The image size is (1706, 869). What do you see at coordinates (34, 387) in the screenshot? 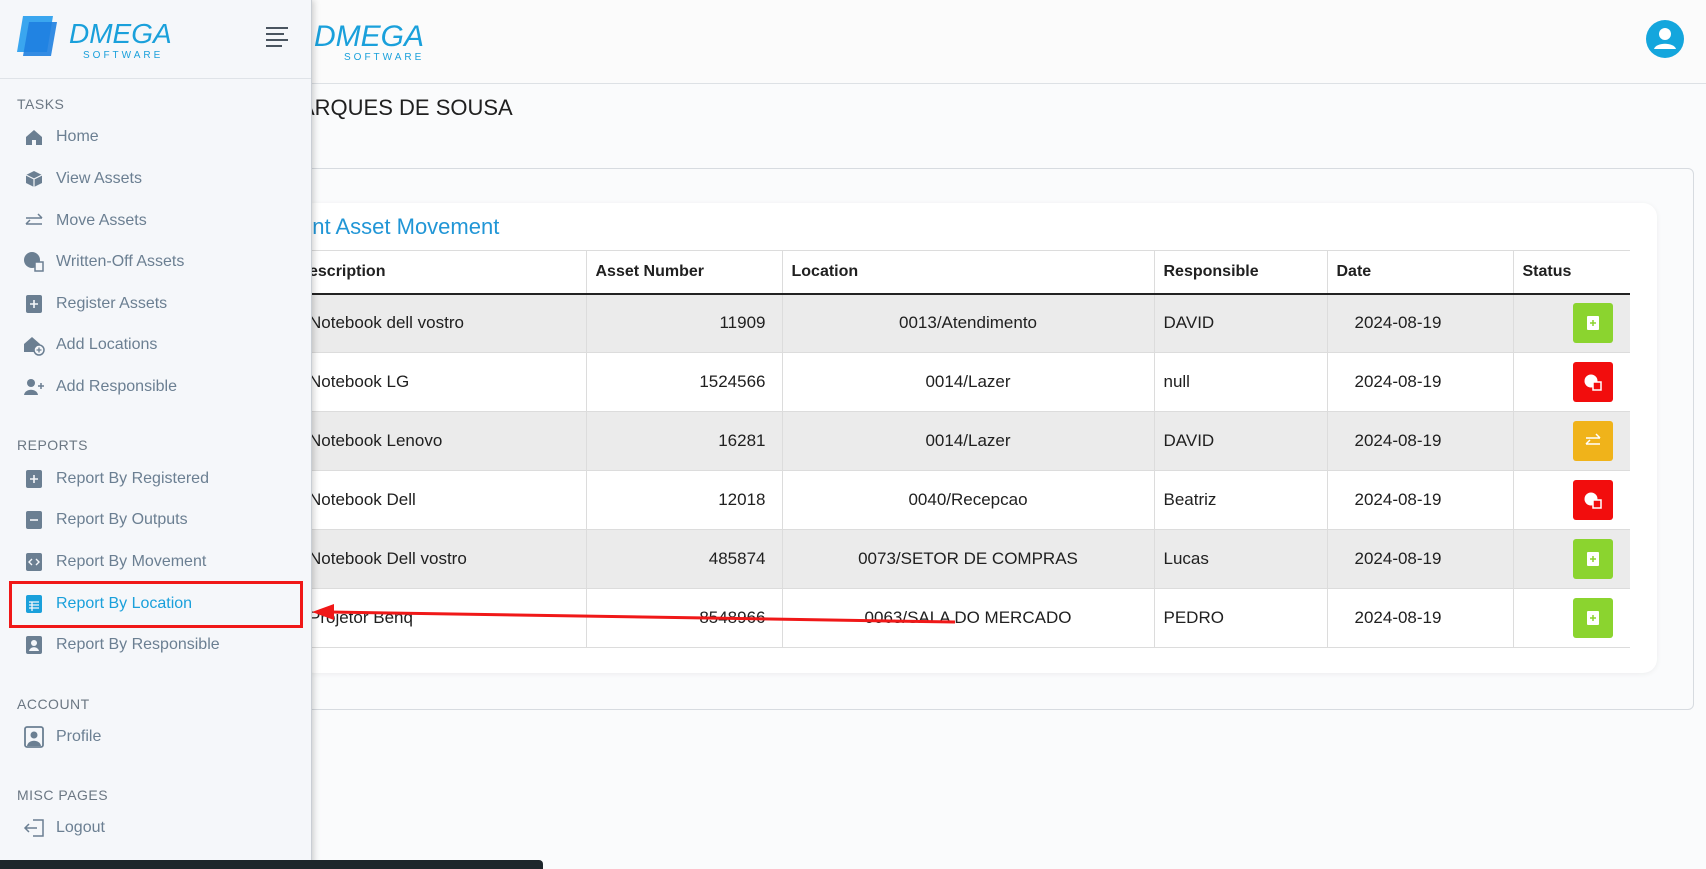
I see `user-plus-icon` at bounding box center [34, 387].